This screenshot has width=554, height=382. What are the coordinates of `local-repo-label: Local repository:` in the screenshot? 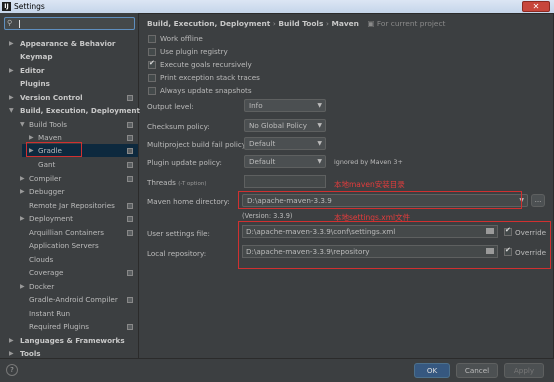 It's located at (177, 253).